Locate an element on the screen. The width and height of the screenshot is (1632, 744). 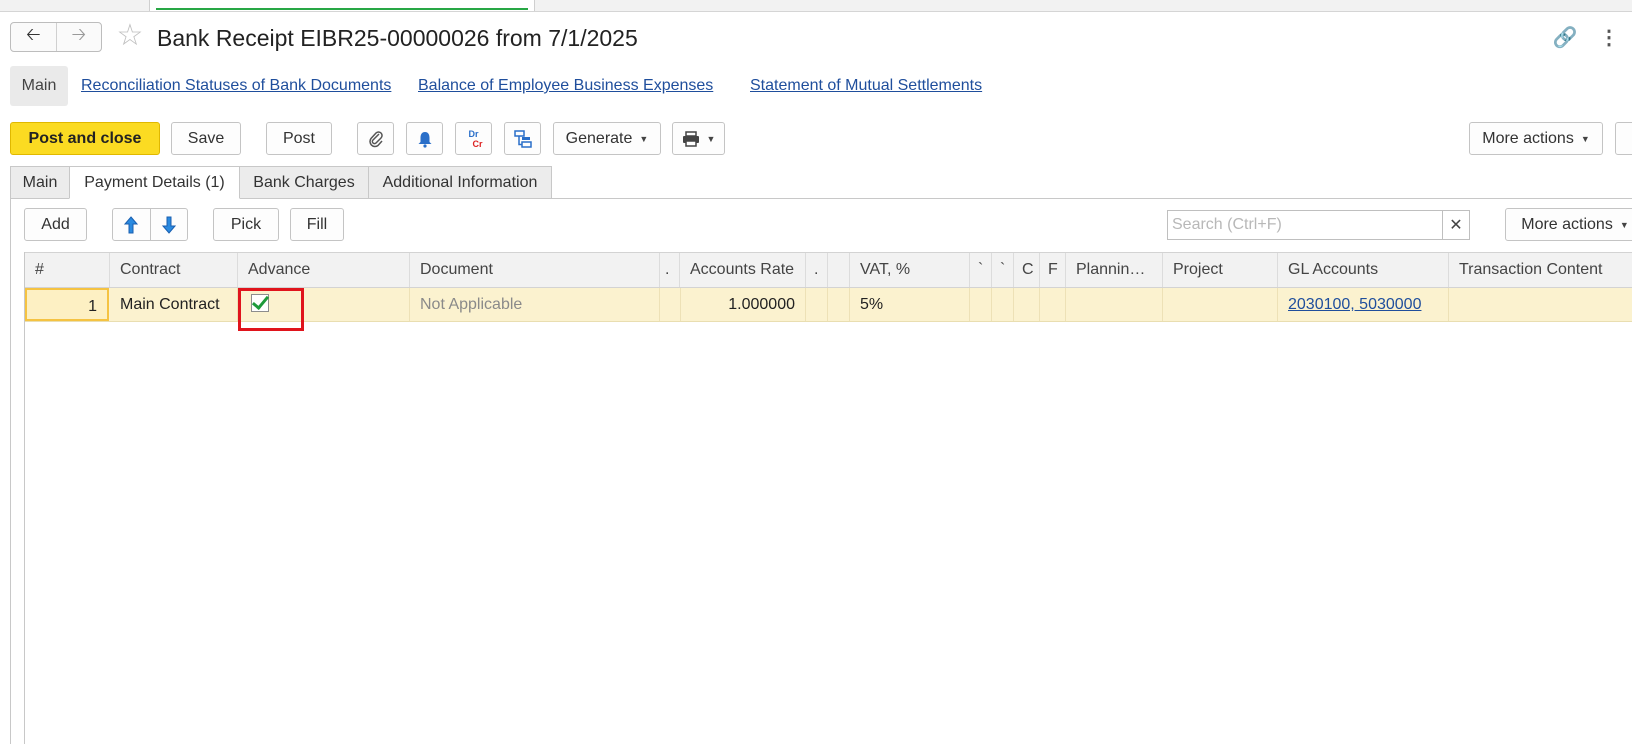
structure-button is located at coordinates (522, 138).